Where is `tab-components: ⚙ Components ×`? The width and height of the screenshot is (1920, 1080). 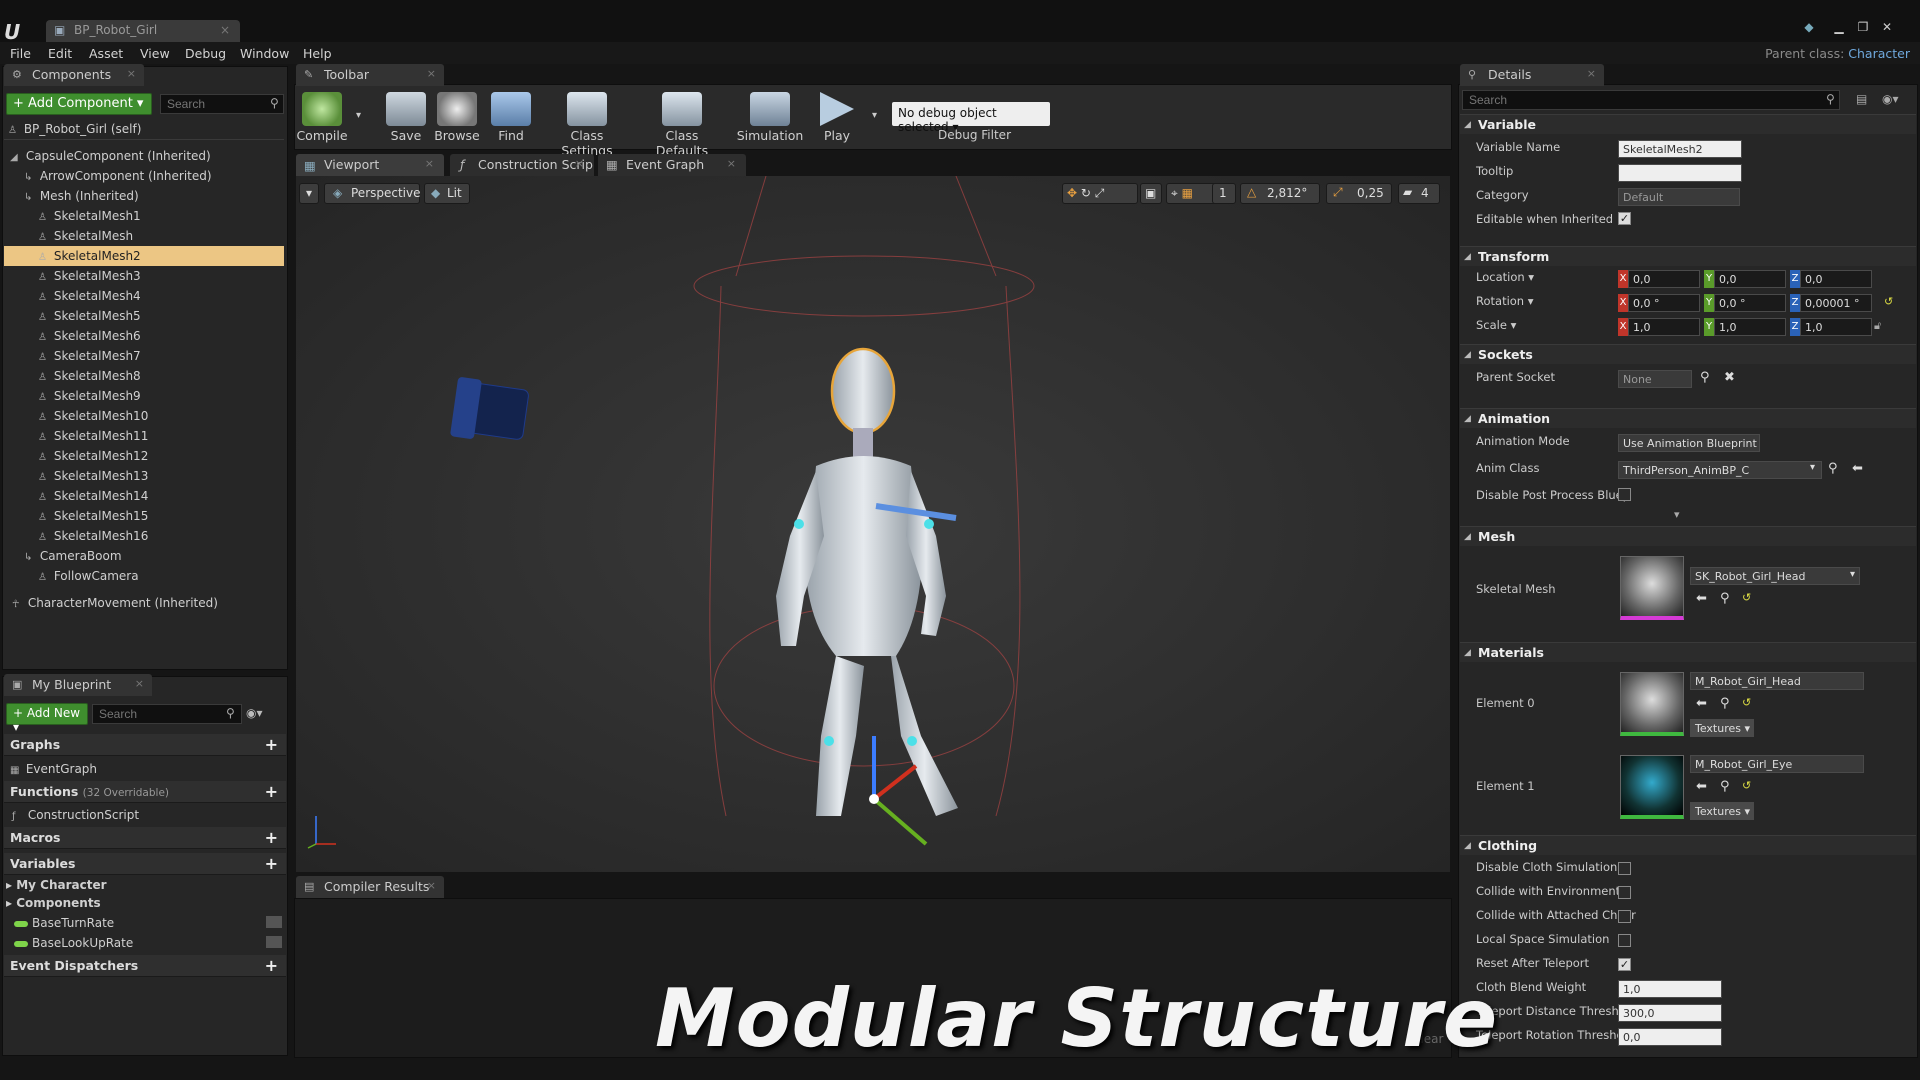 tab-components: ⚙ Components × is located at coordinates (74, 75).